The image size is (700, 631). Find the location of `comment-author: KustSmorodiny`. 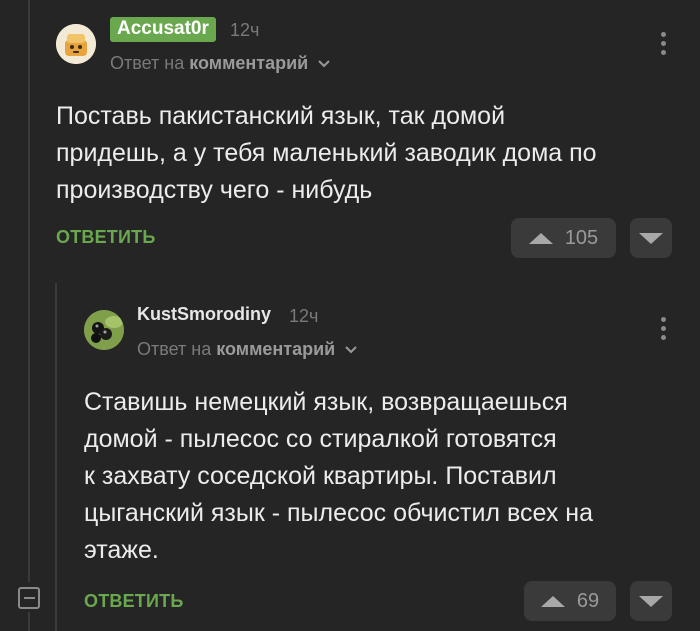

comment-author: KustSmorodiny is located at coordinates (204, 314).